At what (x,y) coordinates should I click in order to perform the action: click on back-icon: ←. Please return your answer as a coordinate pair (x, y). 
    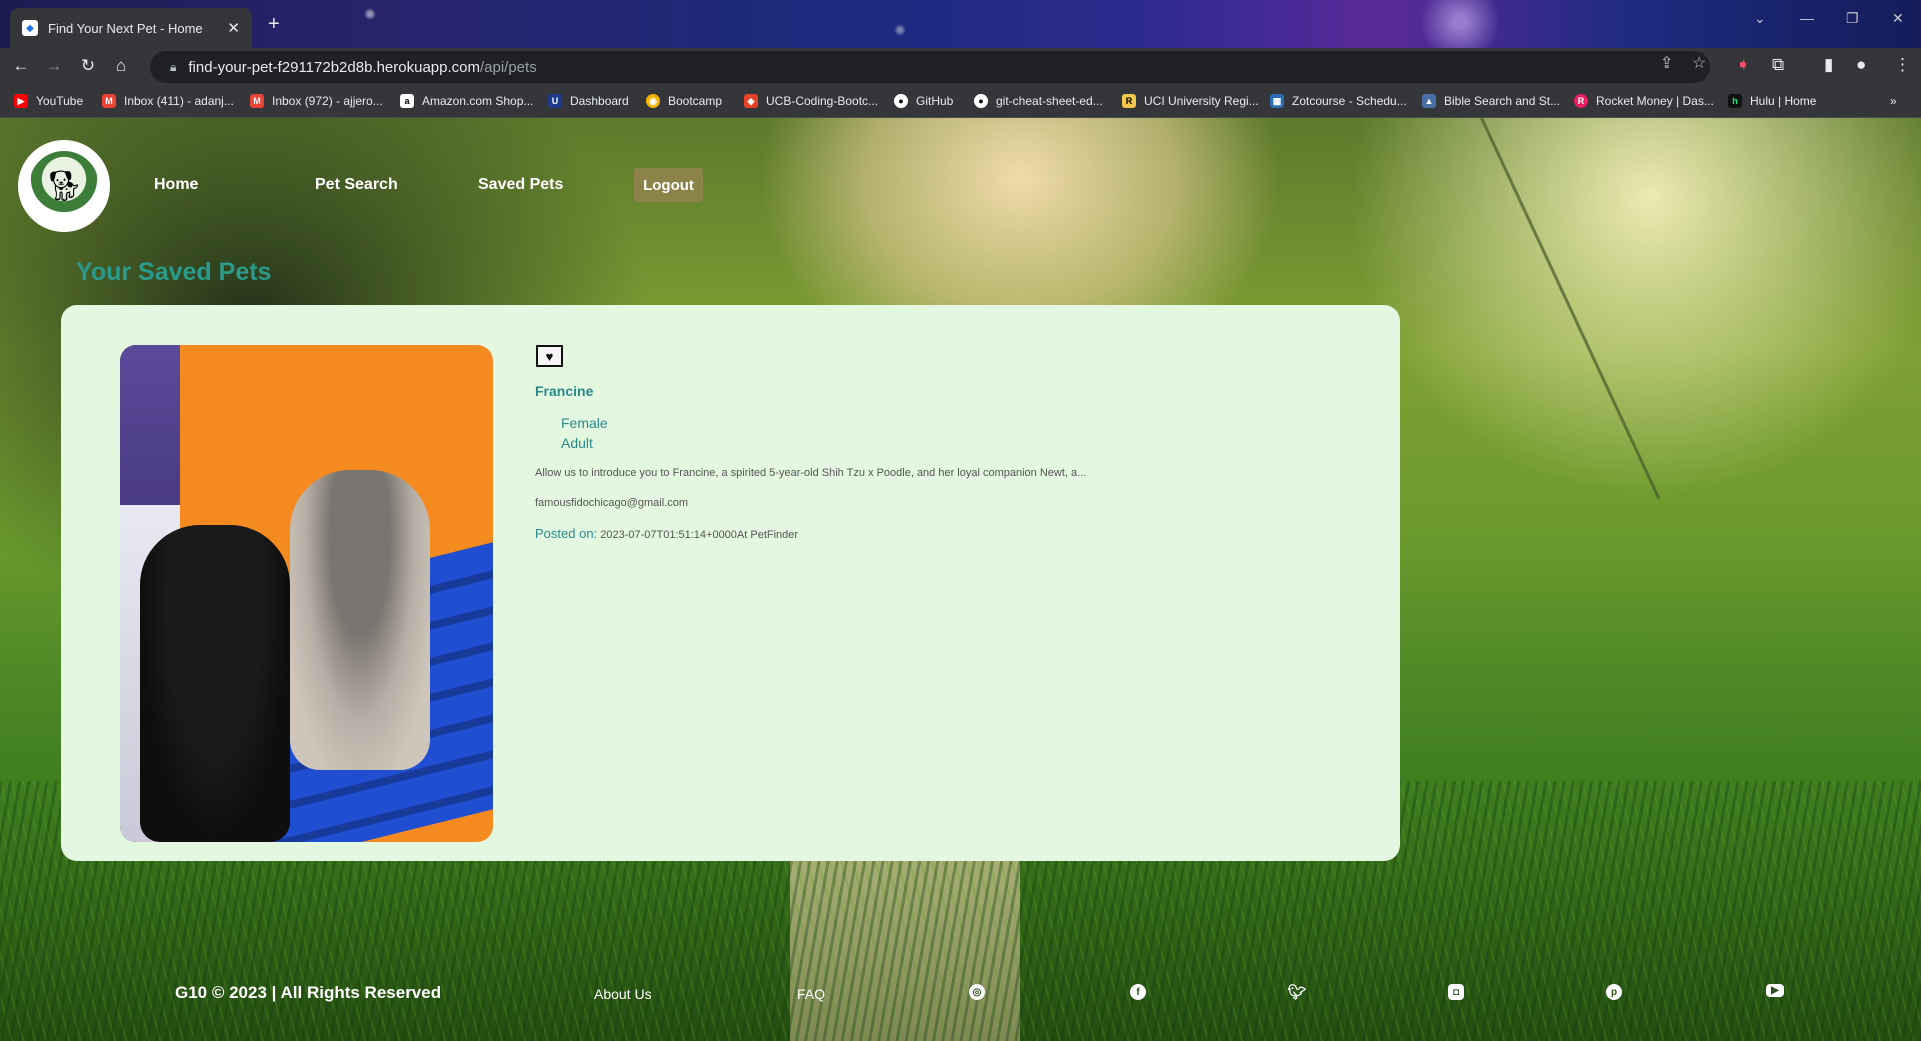
    Looking at the image, I should click on (21, 66).